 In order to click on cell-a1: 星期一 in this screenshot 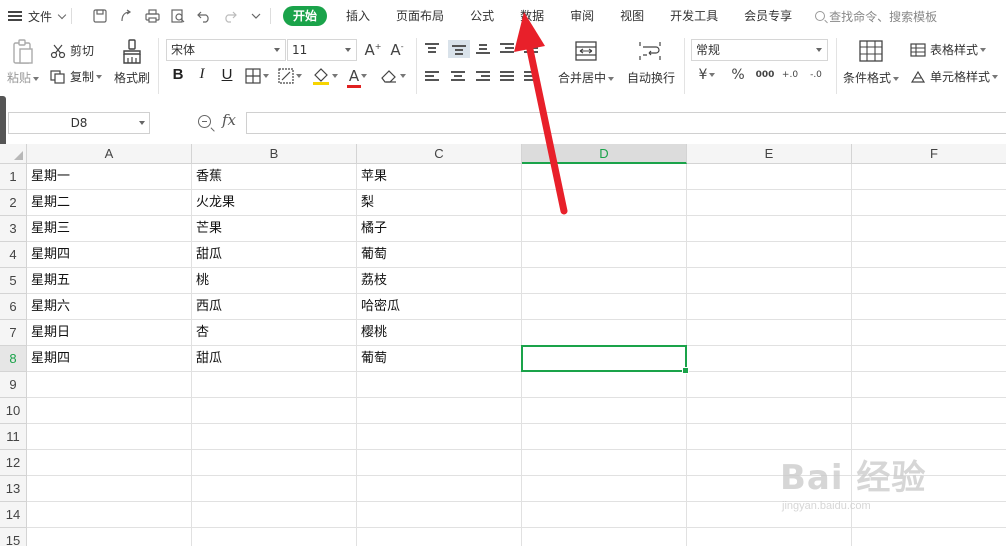, I will do `click(109, 177)`.